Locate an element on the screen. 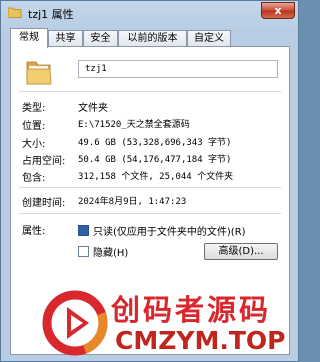 The width and height of the screenshot is (320, 362). watermark-text: 创码者源码 is located at coordinates (191, 310).